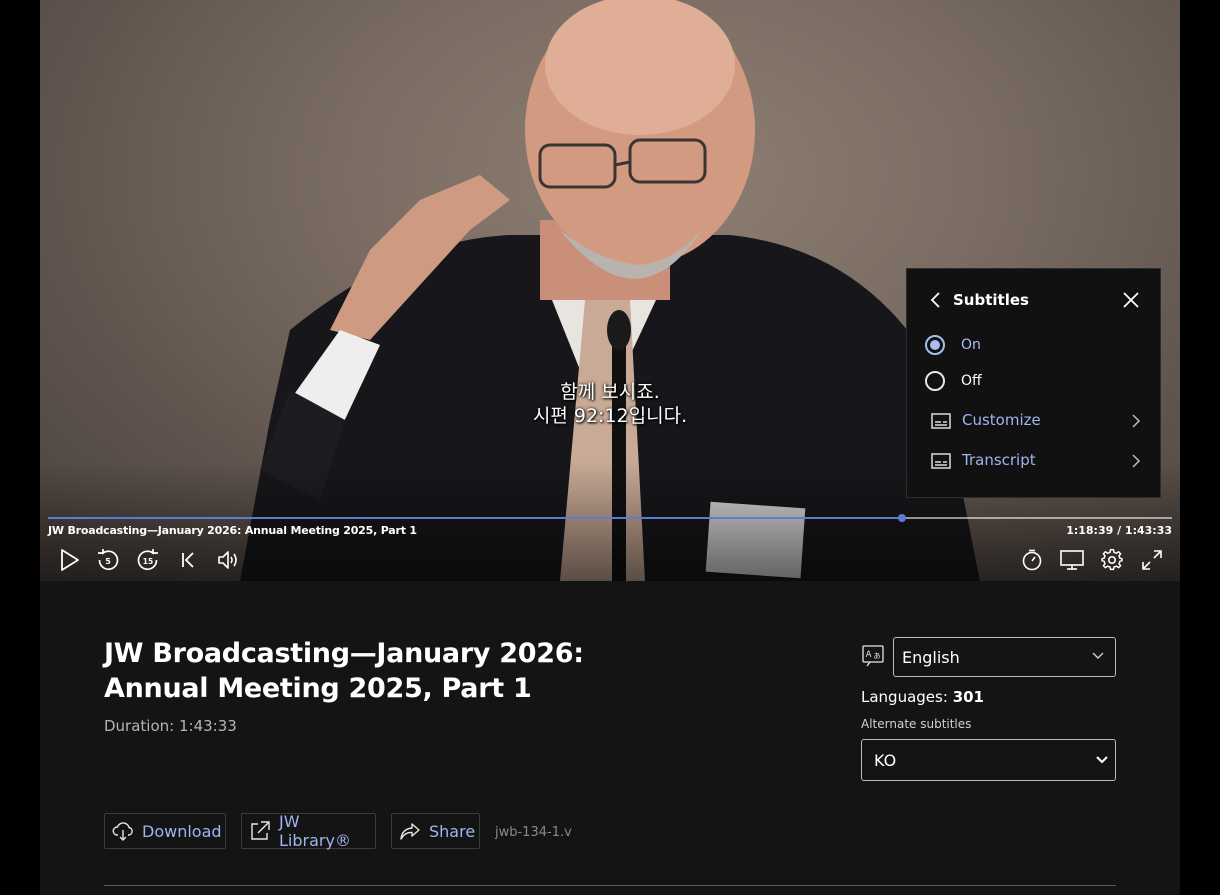  Describe the element at coordinates (318, 688) in the screenshot. I see `page-title-line-2: Annual Meeting 2025, Part 1` at that location.